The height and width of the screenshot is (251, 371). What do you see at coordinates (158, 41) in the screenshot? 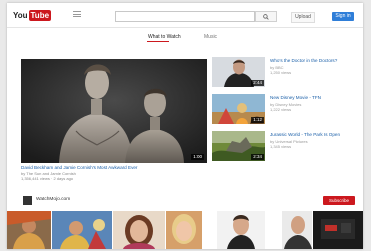
I see `active-tab-indicator` at bounding box center [158, 41].